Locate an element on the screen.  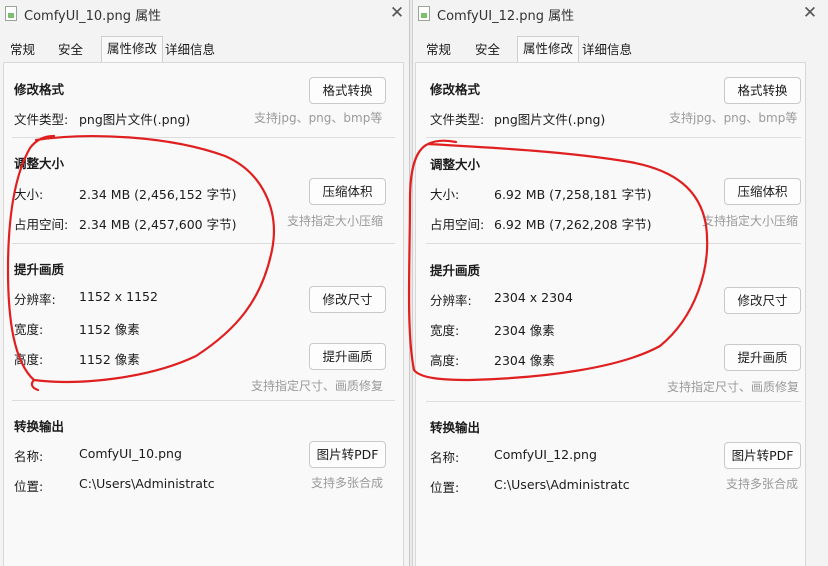
name-value: ComfyUI_12.png is located at coordinates (545, 454).